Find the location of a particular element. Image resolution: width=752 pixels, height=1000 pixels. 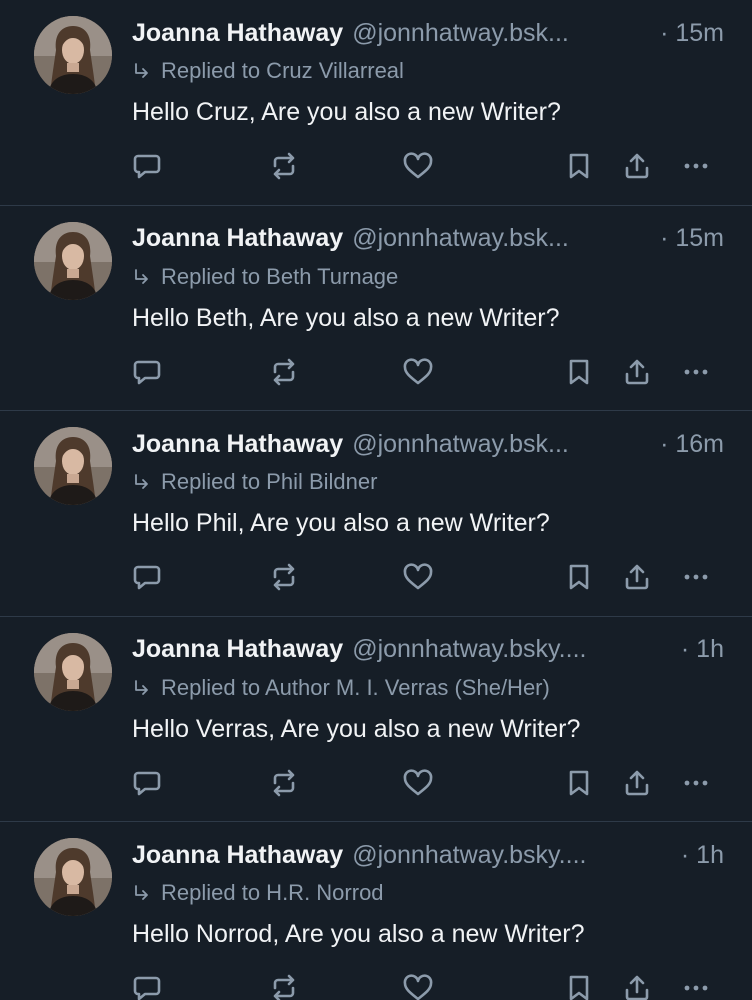

post-header: Joanna Hathaway @jonnhatway.bsk... · 16m is located at coordinates (428, 444).